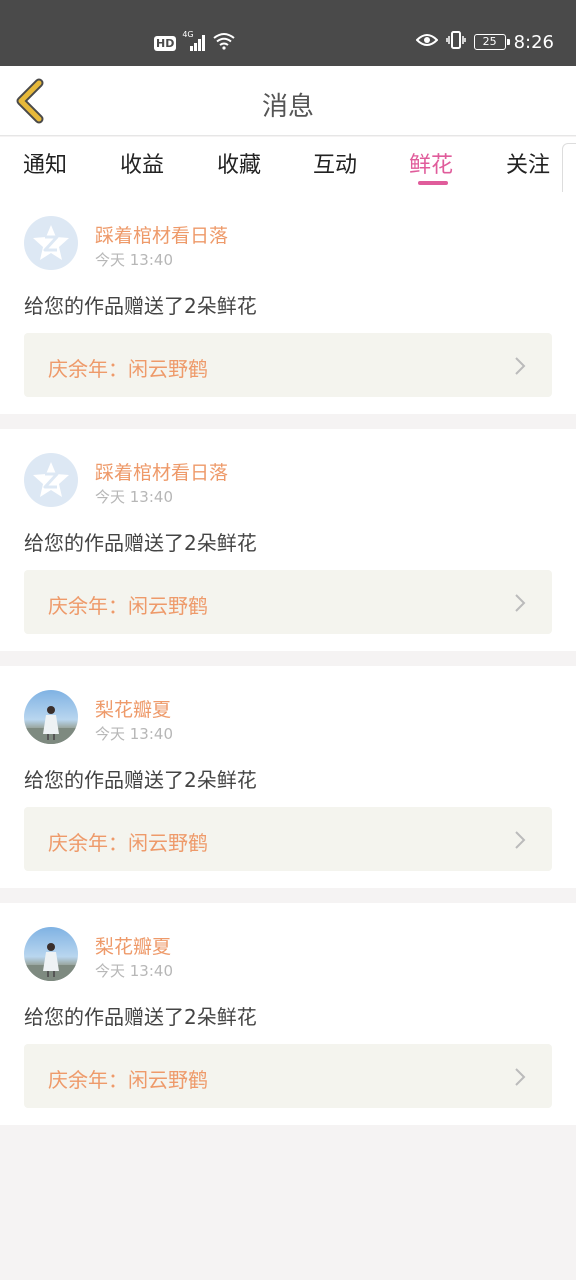 This screenshot has height=1280, width=576. I want to click on status-left: HD 4G, so click(195, 42).